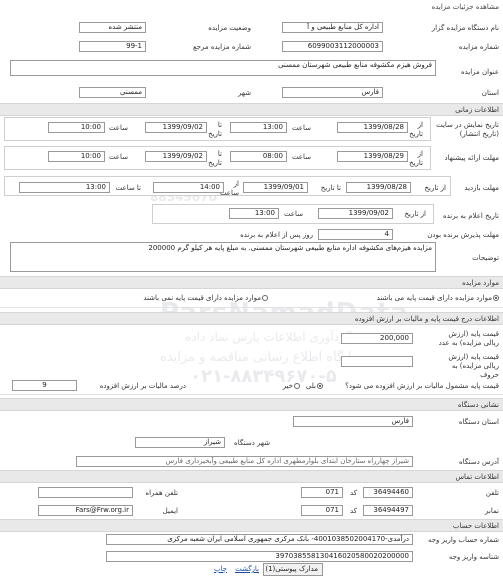  Describe the element at coordinates (176, 127) in the screenshot. I see `display-to-date: 1399/09/02` at that location.